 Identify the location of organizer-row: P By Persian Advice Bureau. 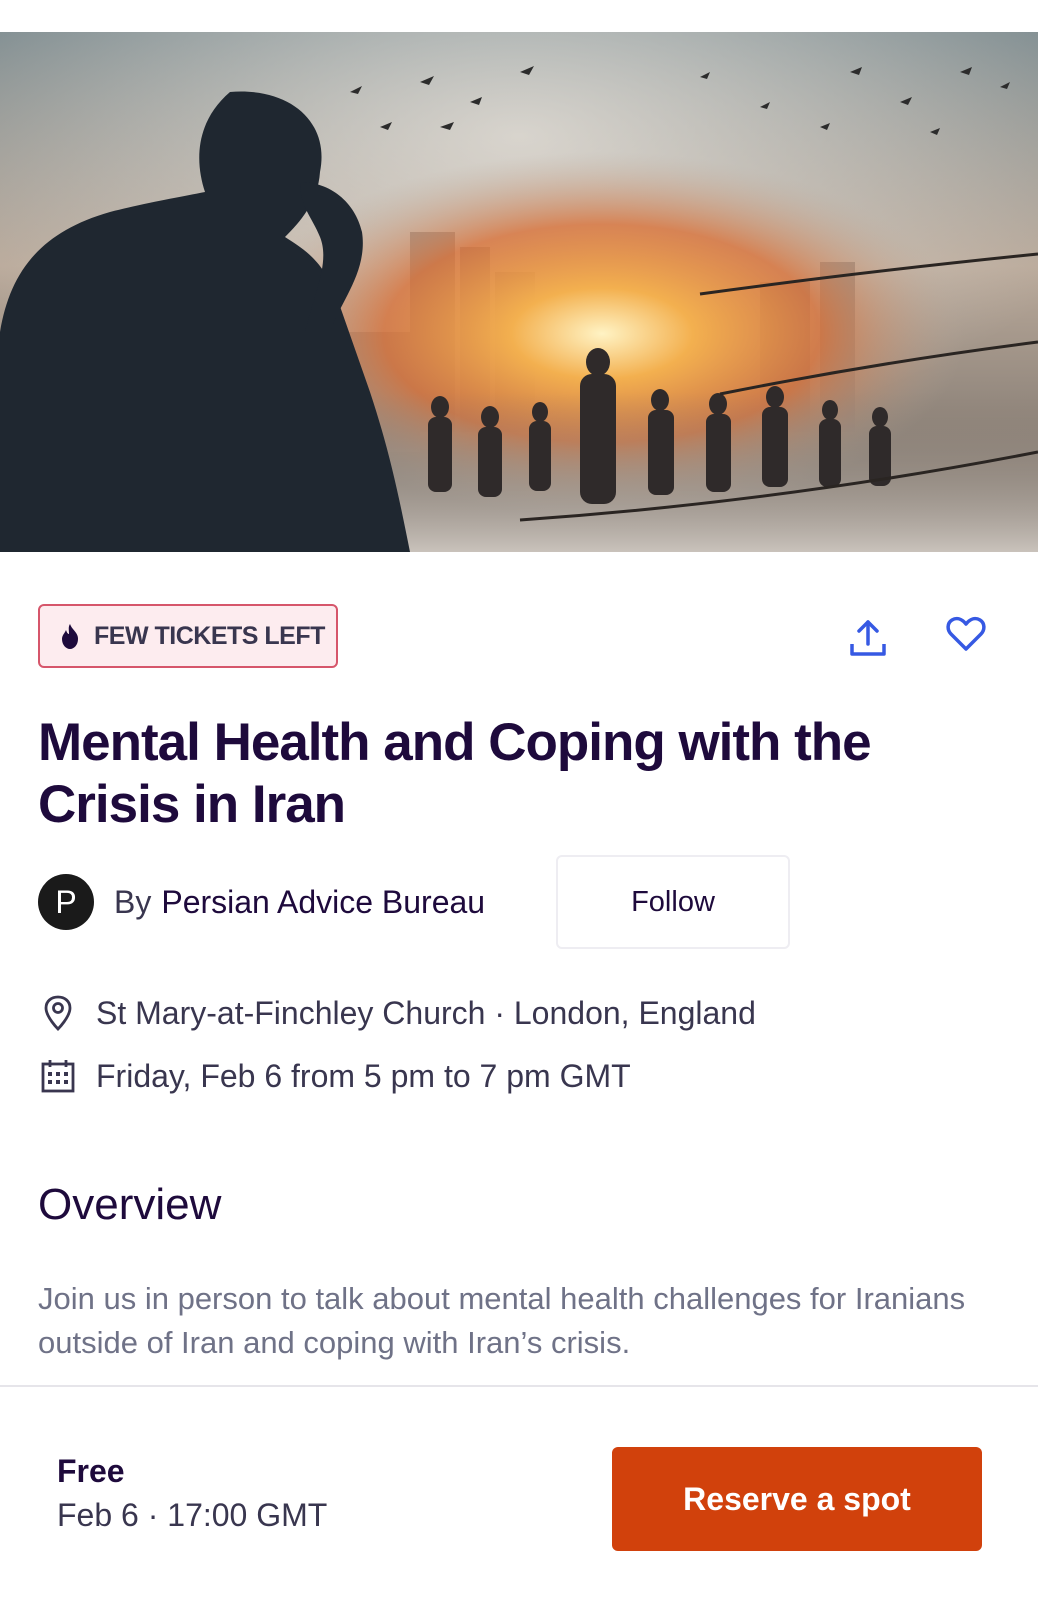
(261, 902).